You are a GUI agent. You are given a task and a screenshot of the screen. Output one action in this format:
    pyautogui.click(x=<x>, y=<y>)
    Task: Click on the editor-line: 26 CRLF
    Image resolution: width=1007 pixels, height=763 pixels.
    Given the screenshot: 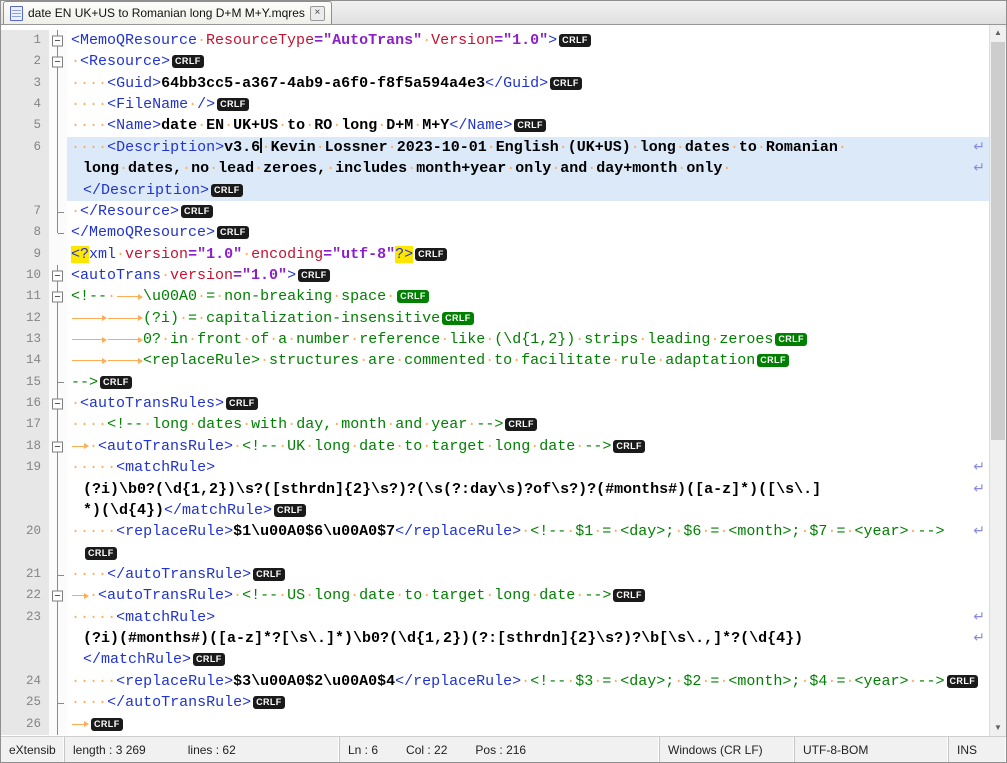 What is the action you would take?
    pyautogui.click(x=495, y=724)
    